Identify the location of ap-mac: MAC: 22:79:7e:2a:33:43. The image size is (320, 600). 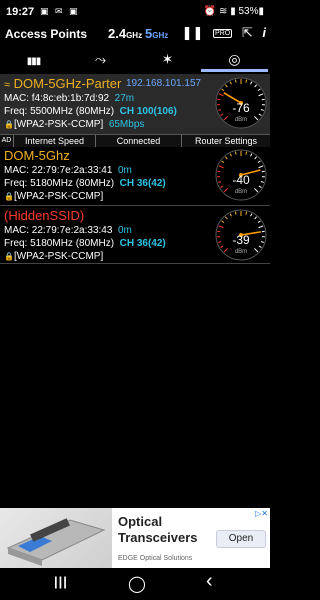
(58, 230).